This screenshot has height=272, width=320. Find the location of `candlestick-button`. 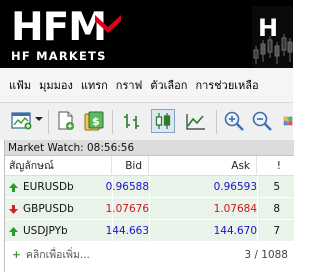

candlestick-button is located at coordinates (163, 121).